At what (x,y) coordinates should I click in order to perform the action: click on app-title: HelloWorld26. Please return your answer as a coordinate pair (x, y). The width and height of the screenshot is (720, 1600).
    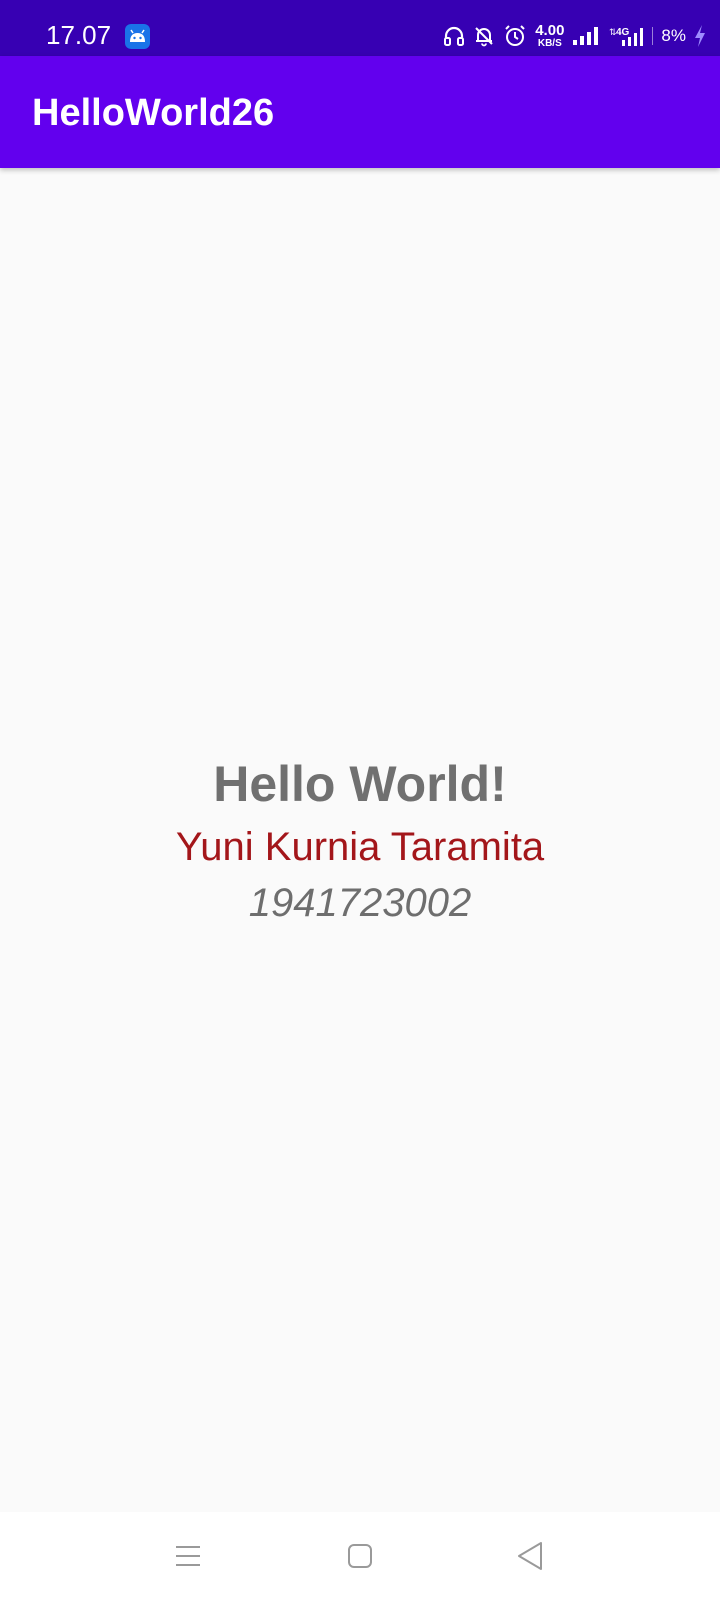
    Looking at the image, I should click on (153, 113).